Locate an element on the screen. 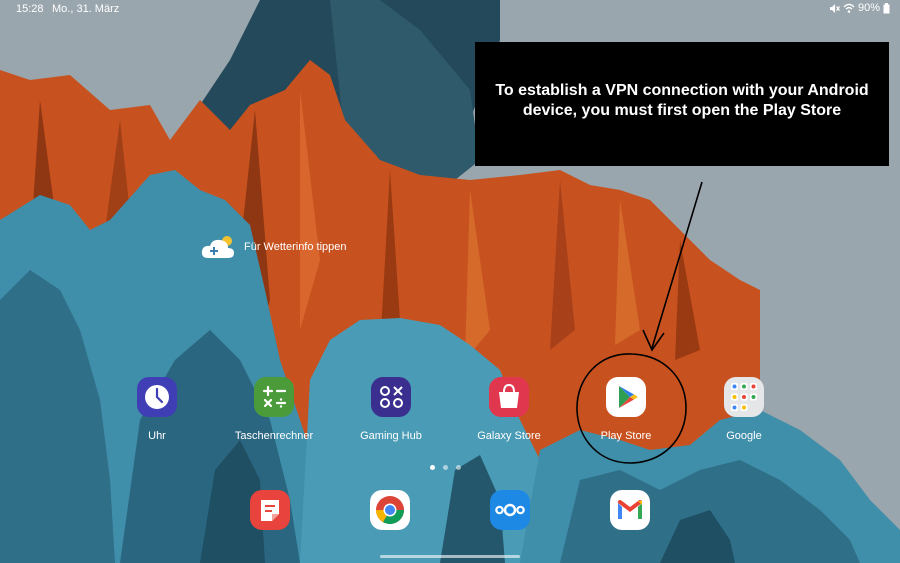 This screenshot has width=900, height=563. app-label: Google is located at coordinates (744, 436).